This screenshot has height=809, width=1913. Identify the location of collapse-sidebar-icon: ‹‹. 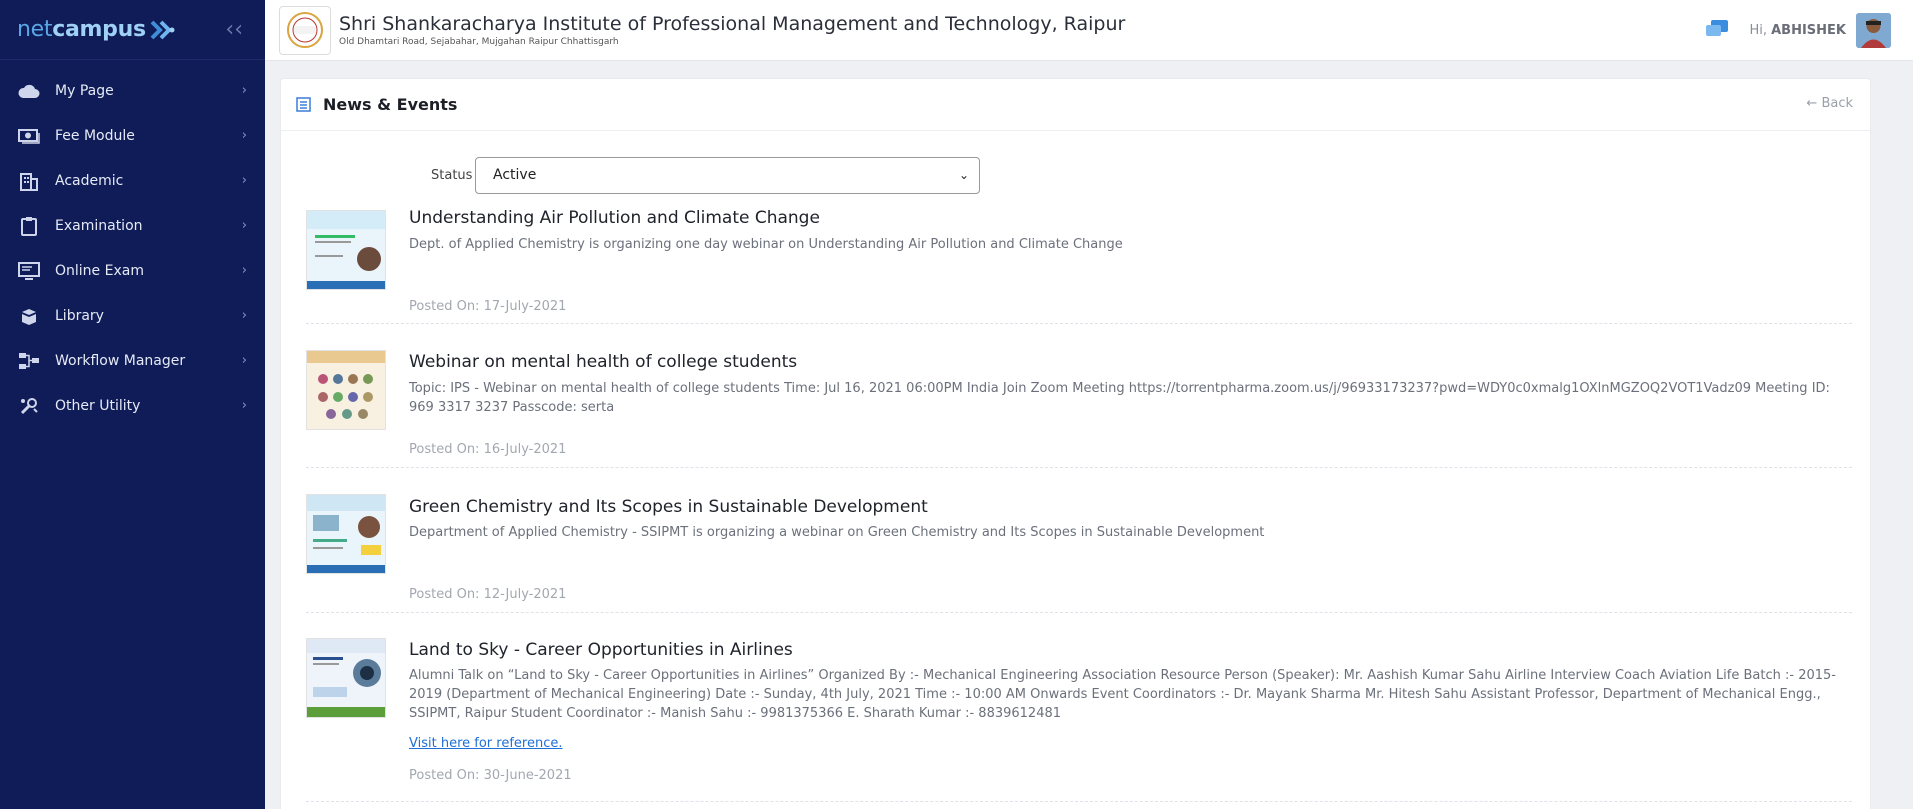
(234, 29).